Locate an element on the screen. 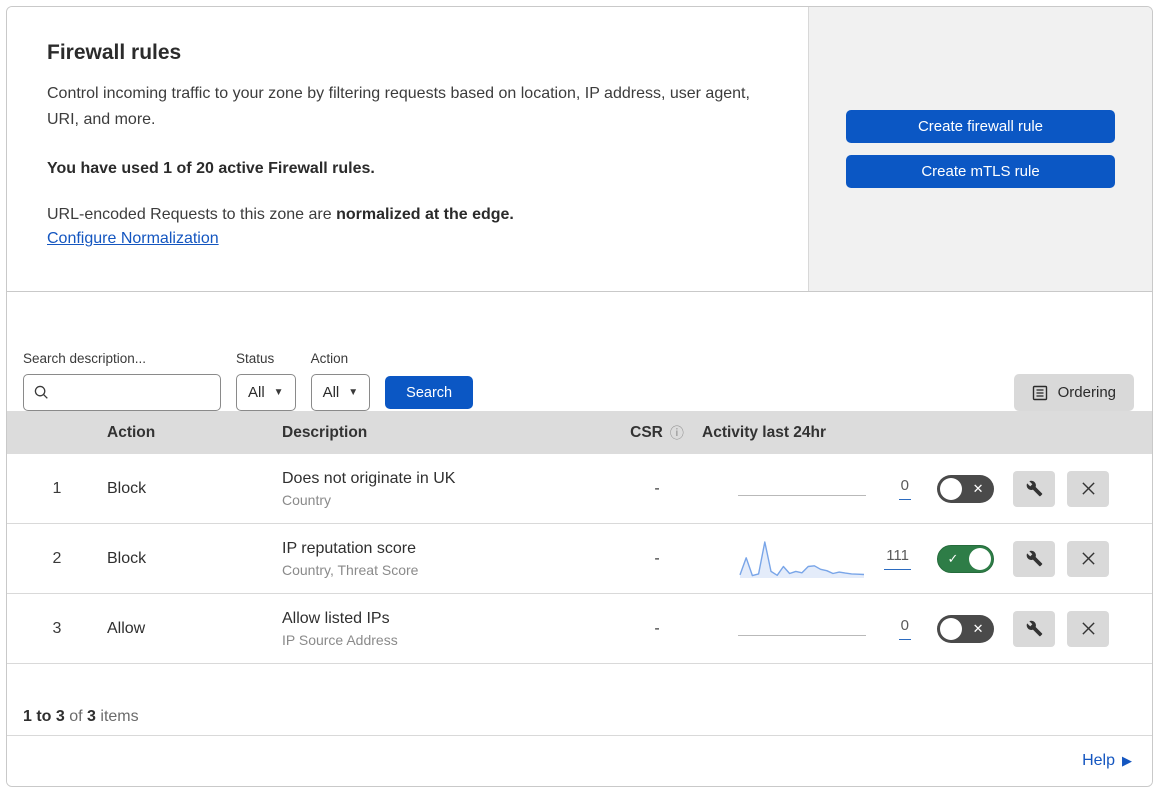  rule-priority: 2 is located at coordinates (57, 558).